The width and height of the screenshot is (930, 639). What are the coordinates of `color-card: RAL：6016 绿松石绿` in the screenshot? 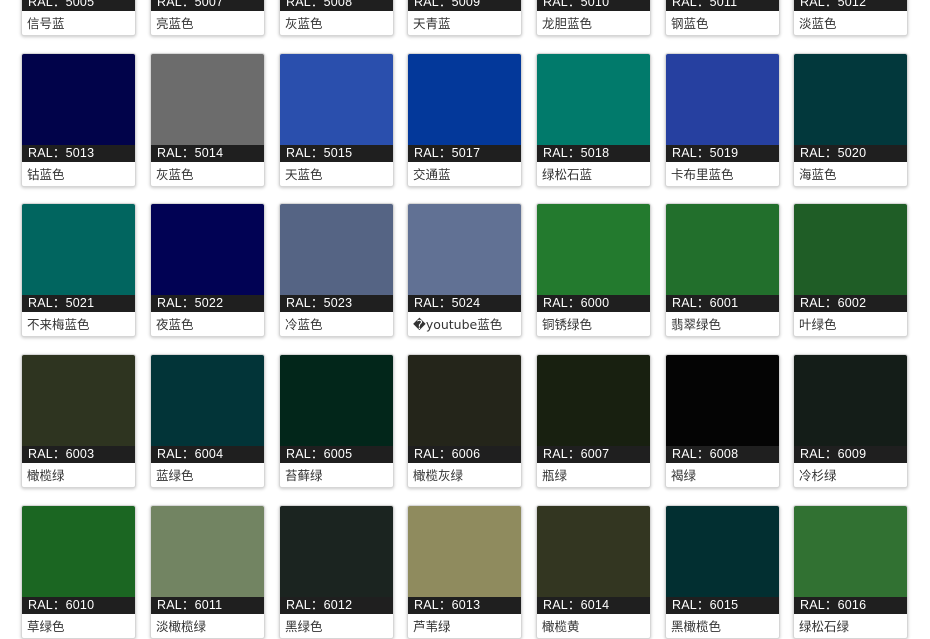 It's located at (850, 572).